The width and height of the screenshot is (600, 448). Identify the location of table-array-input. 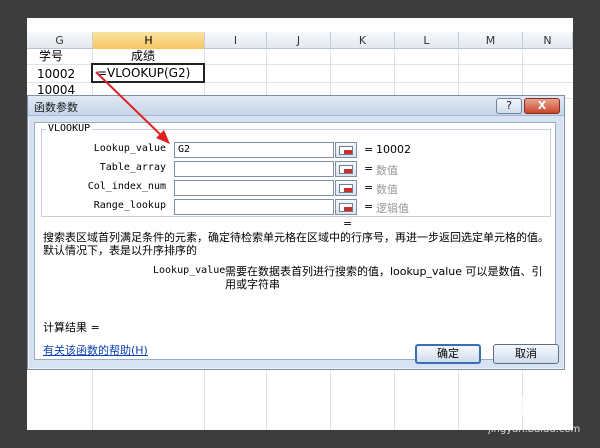
(254, 169).